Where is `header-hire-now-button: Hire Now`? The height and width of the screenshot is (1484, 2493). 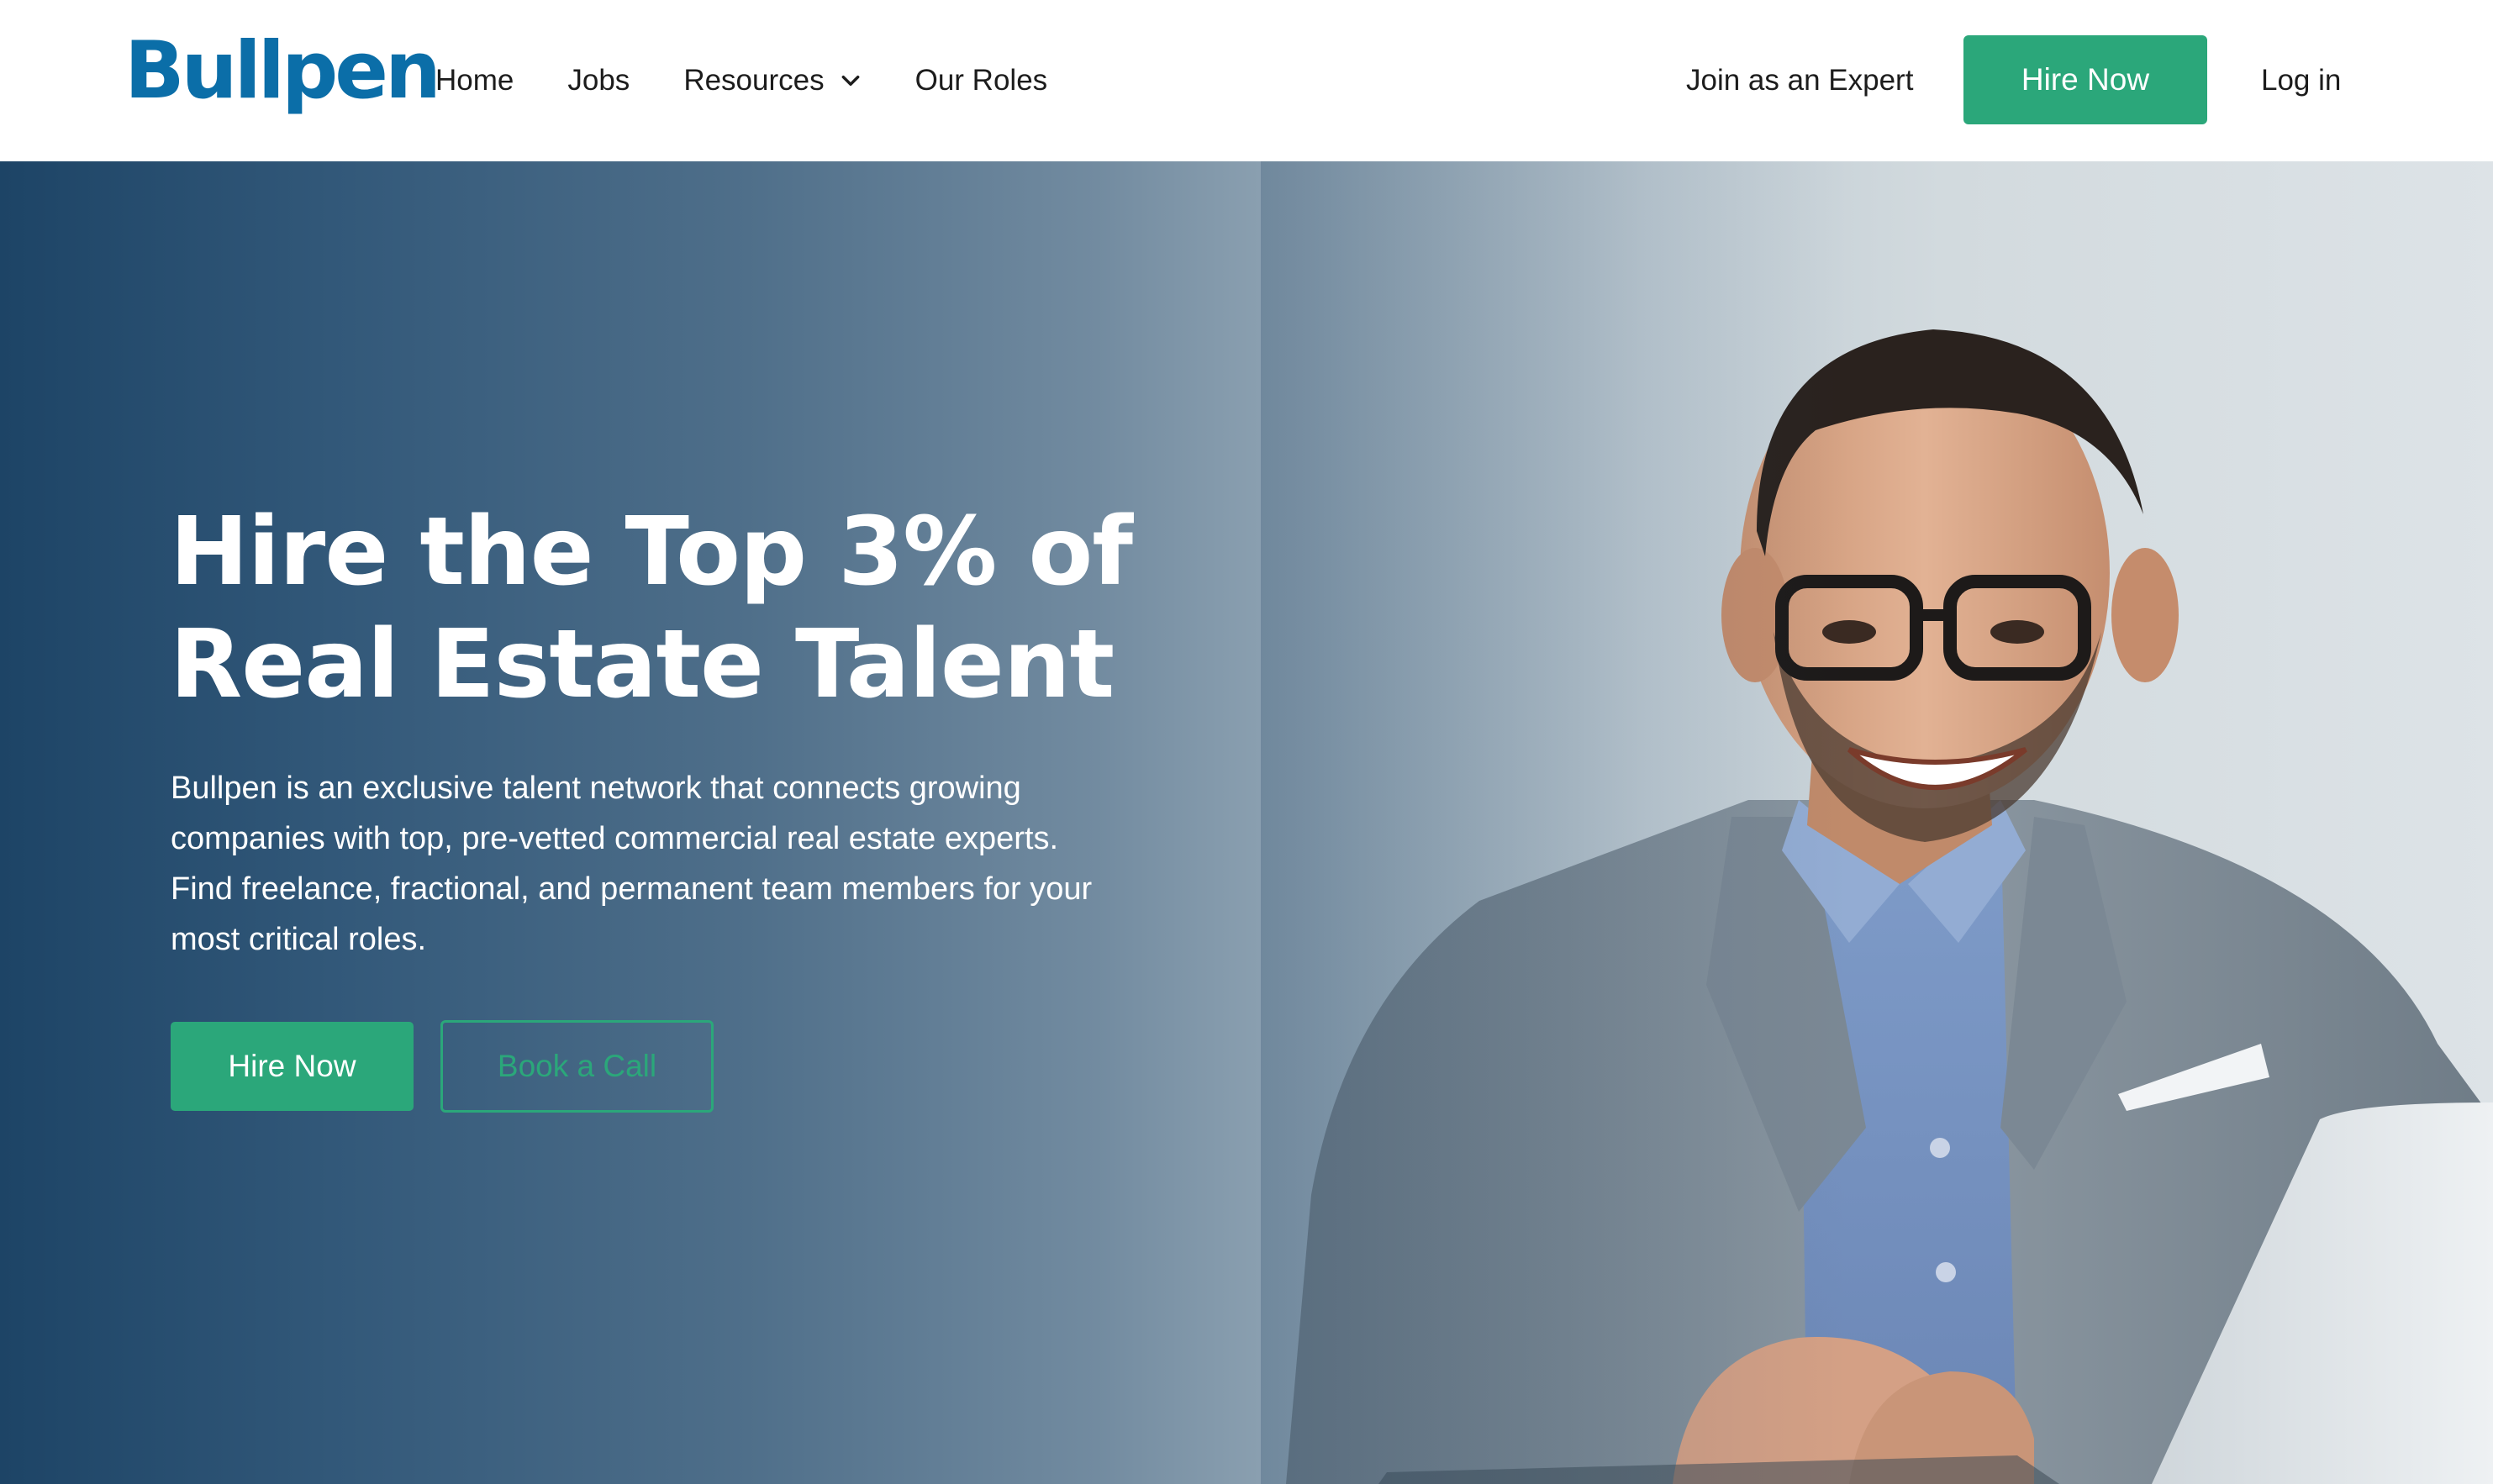
header-hire-now-button: Hire Now is located at coordinates (2085, 79).